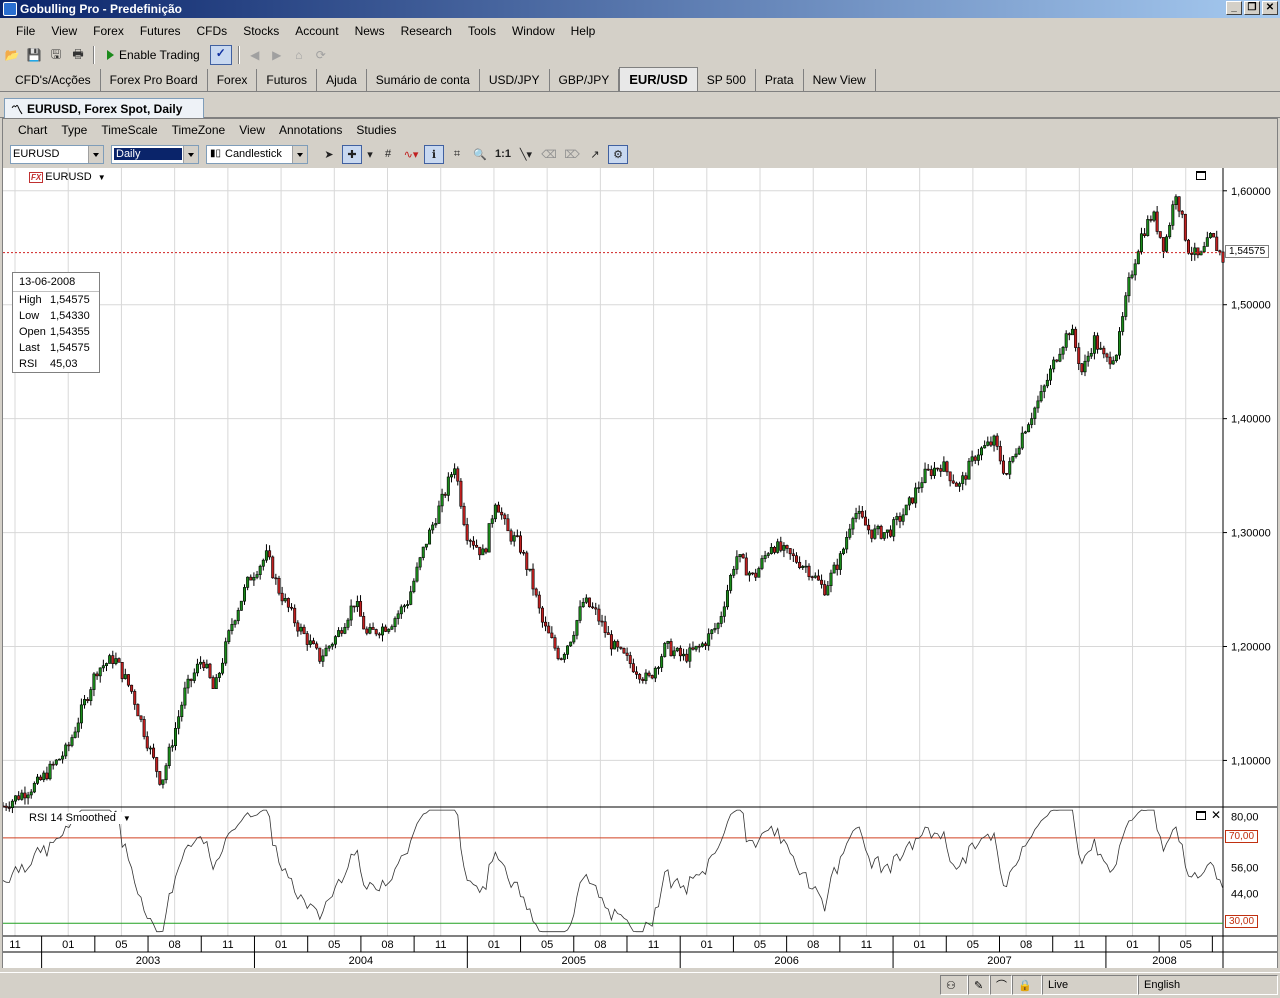 The height and width of the screenshot is (998, 1280). I want to click on chart-symbol-legend: FX EURUSD ▼, so click(67, 177).